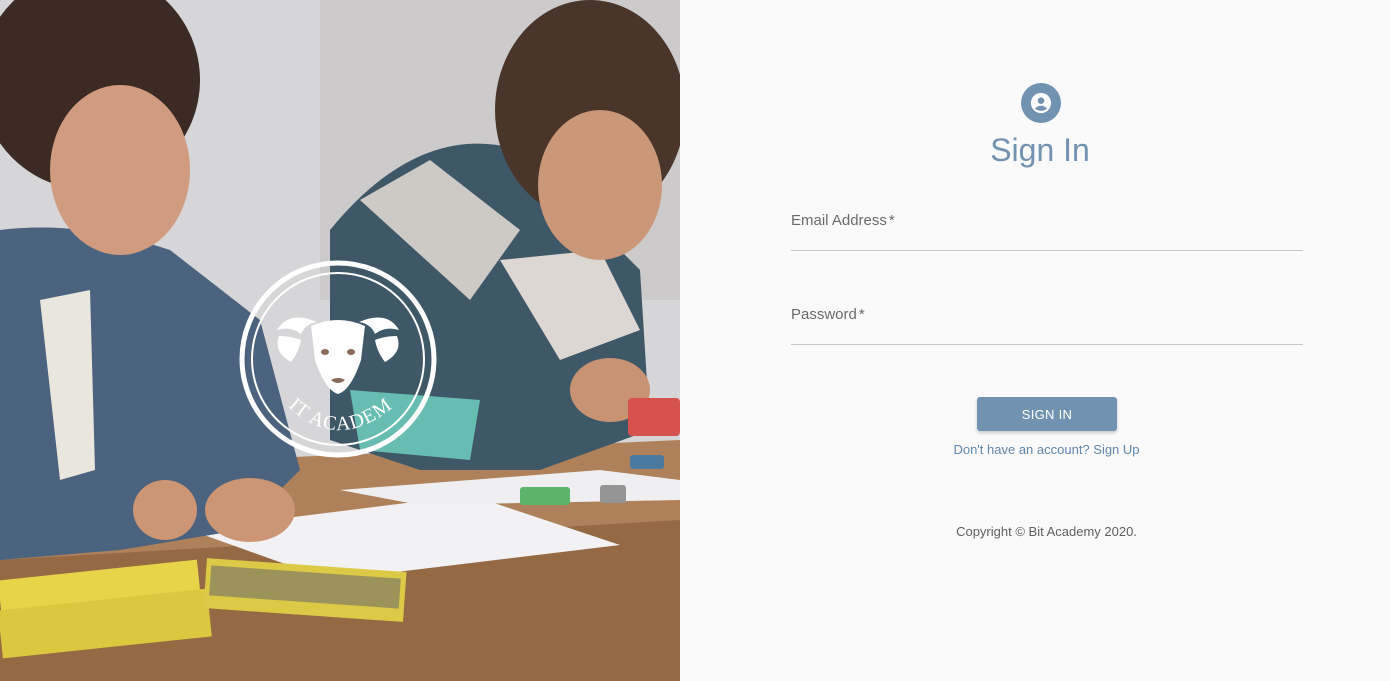 The image size is (1390, 681). What do you see at coordinates (1049, 237) in the screenshot?
I see `email-input` at bounding box center [1049, 237].